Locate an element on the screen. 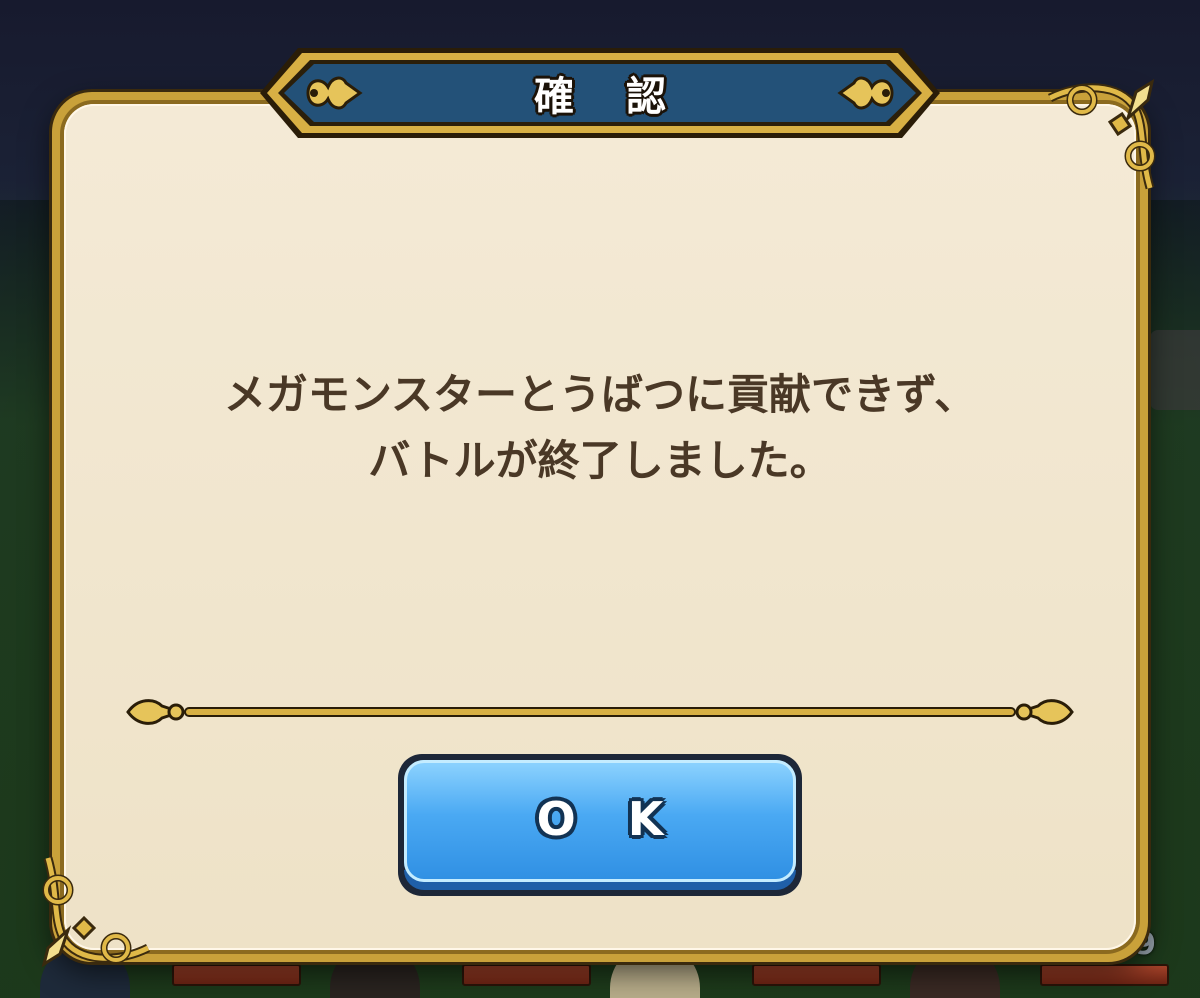  party-member-4-hp-bar is located at coordinates (1104, 975).